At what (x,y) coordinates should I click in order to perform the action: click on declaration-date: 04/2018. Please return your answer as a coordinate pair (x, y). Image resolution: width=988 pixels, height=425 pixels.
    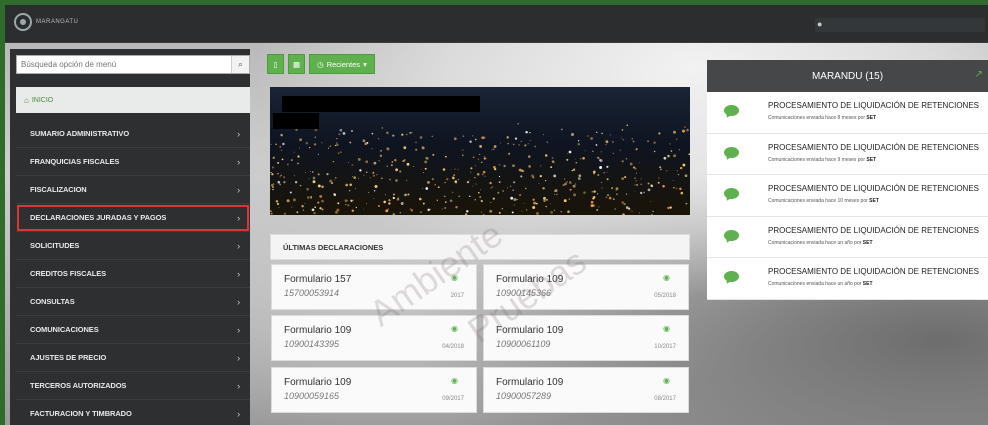
    Looking at the image, I should click on (453, 347).